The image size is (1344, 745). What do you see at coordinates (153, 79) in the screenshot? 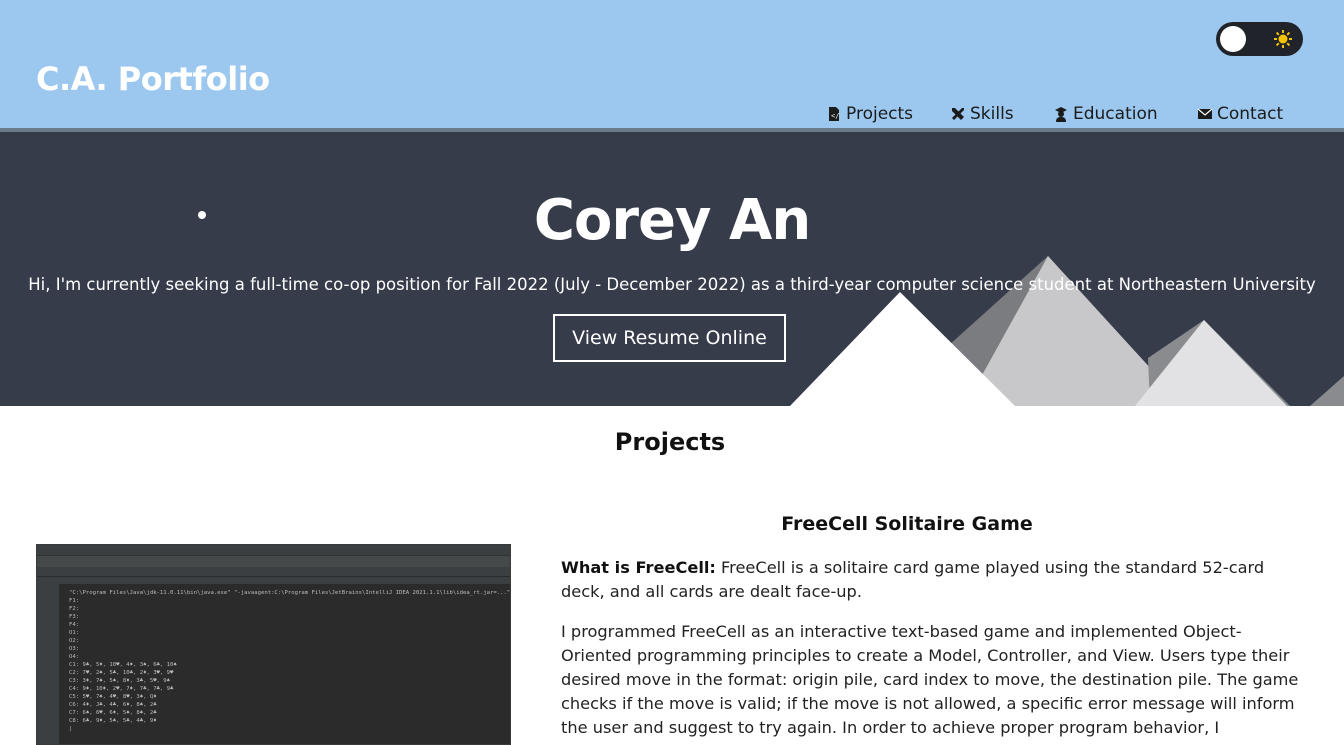
I see `brand-logo: C.A. Portfolio` at bounding box center [153, 79].